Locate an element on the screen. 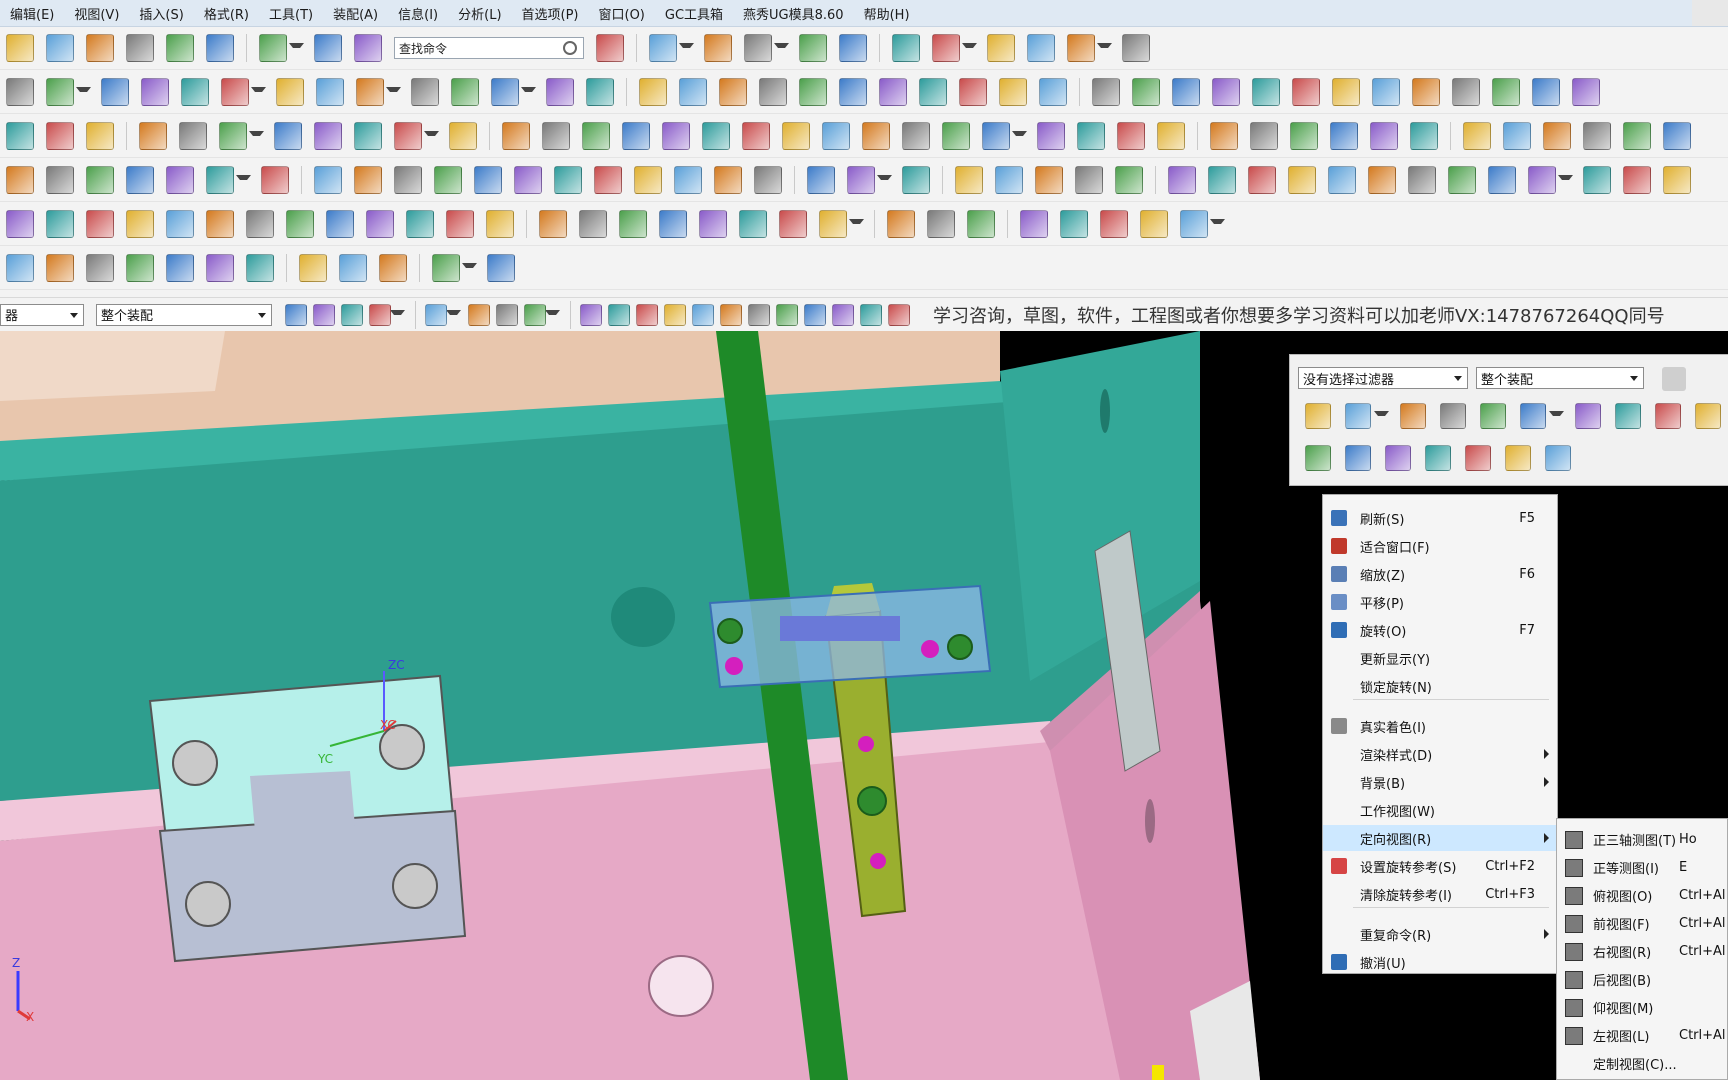  menu-view: 视图(V) is located at coordinates (96, 13).